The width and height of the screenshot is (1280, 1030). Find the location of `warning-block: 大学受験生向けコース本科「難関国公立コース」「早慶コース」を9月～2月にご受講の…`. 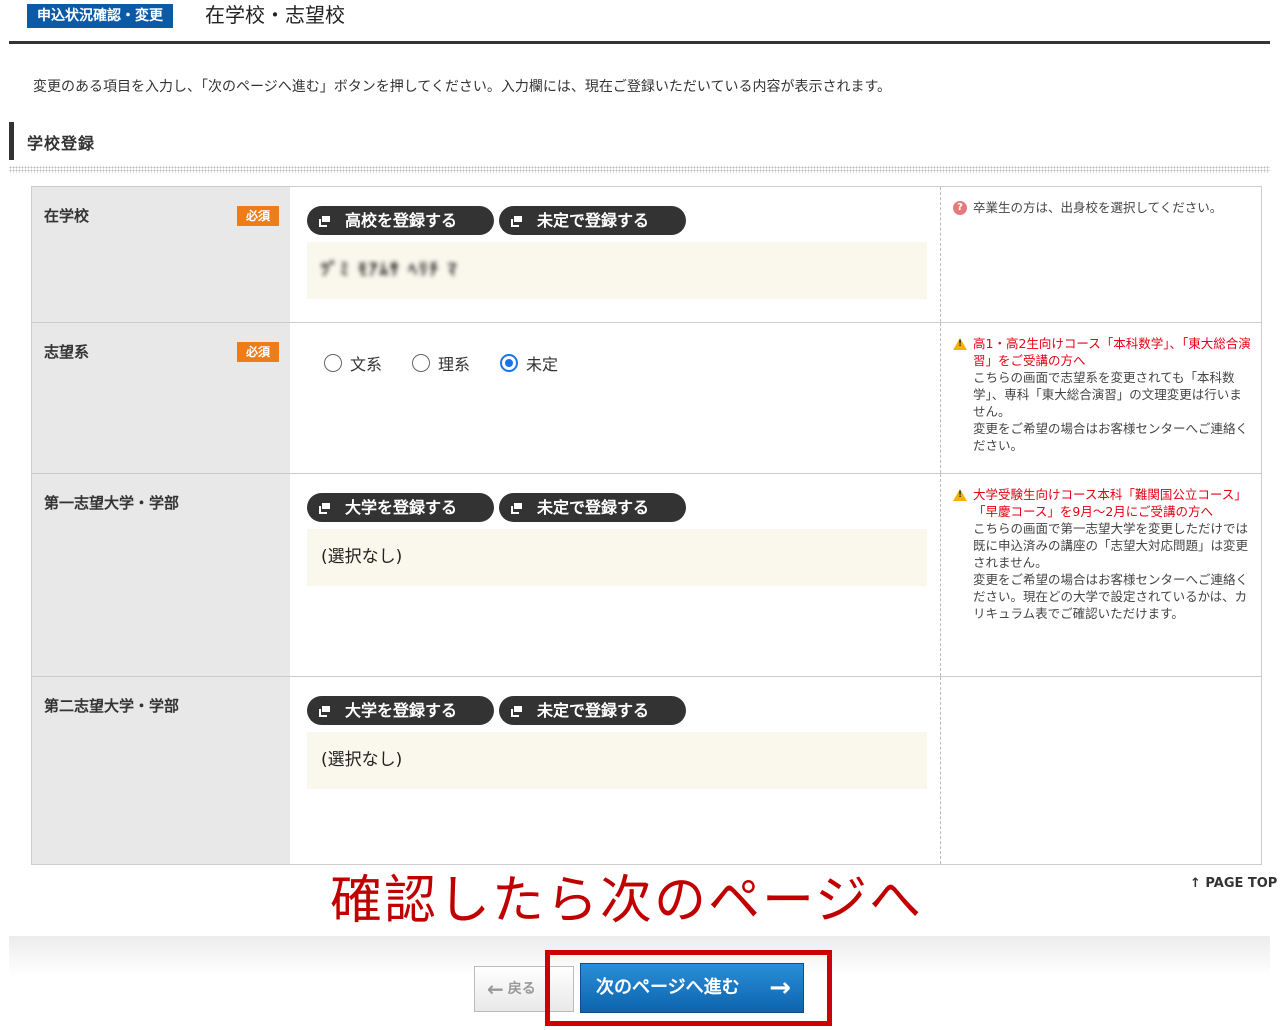

warning-block: 大学受験生向けコース本科「難関国公立コース」「早慶コース」を9月～2月にご受講の… is located at coordinates (1102, 554).